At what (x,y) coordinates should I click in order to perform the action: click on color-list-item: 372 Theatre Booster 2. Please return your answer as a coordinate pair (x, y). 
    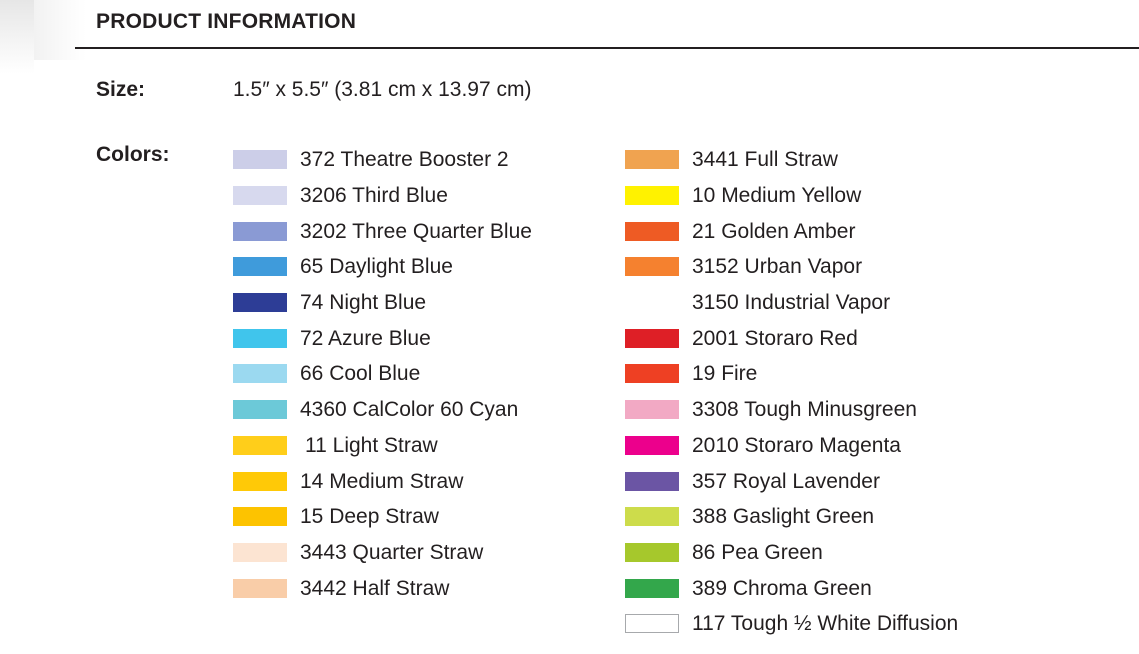
    Looking at the image, I should click on (428, 160).